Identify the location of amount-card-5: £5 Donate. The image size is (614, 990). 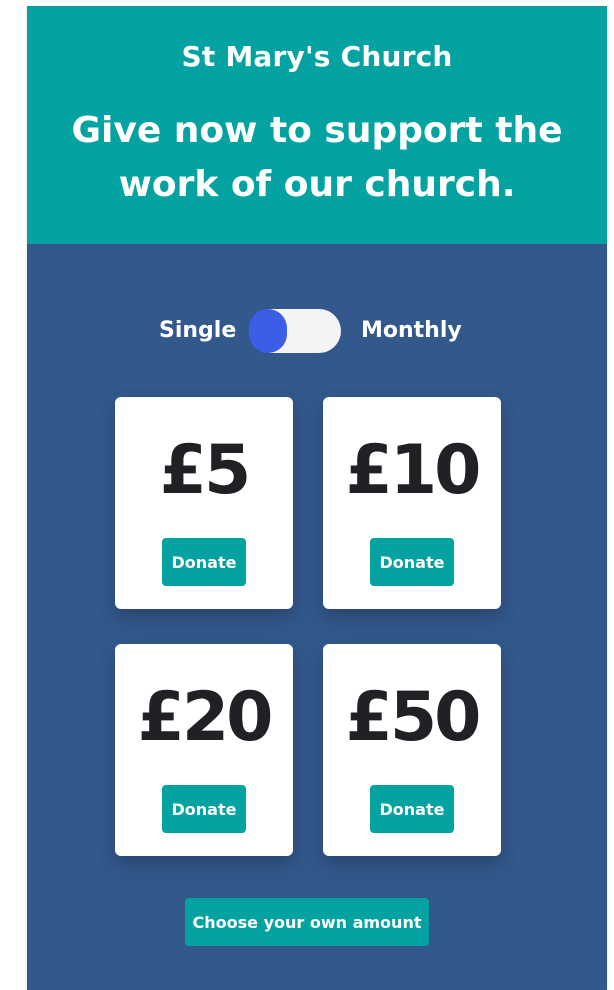
(204, 503).